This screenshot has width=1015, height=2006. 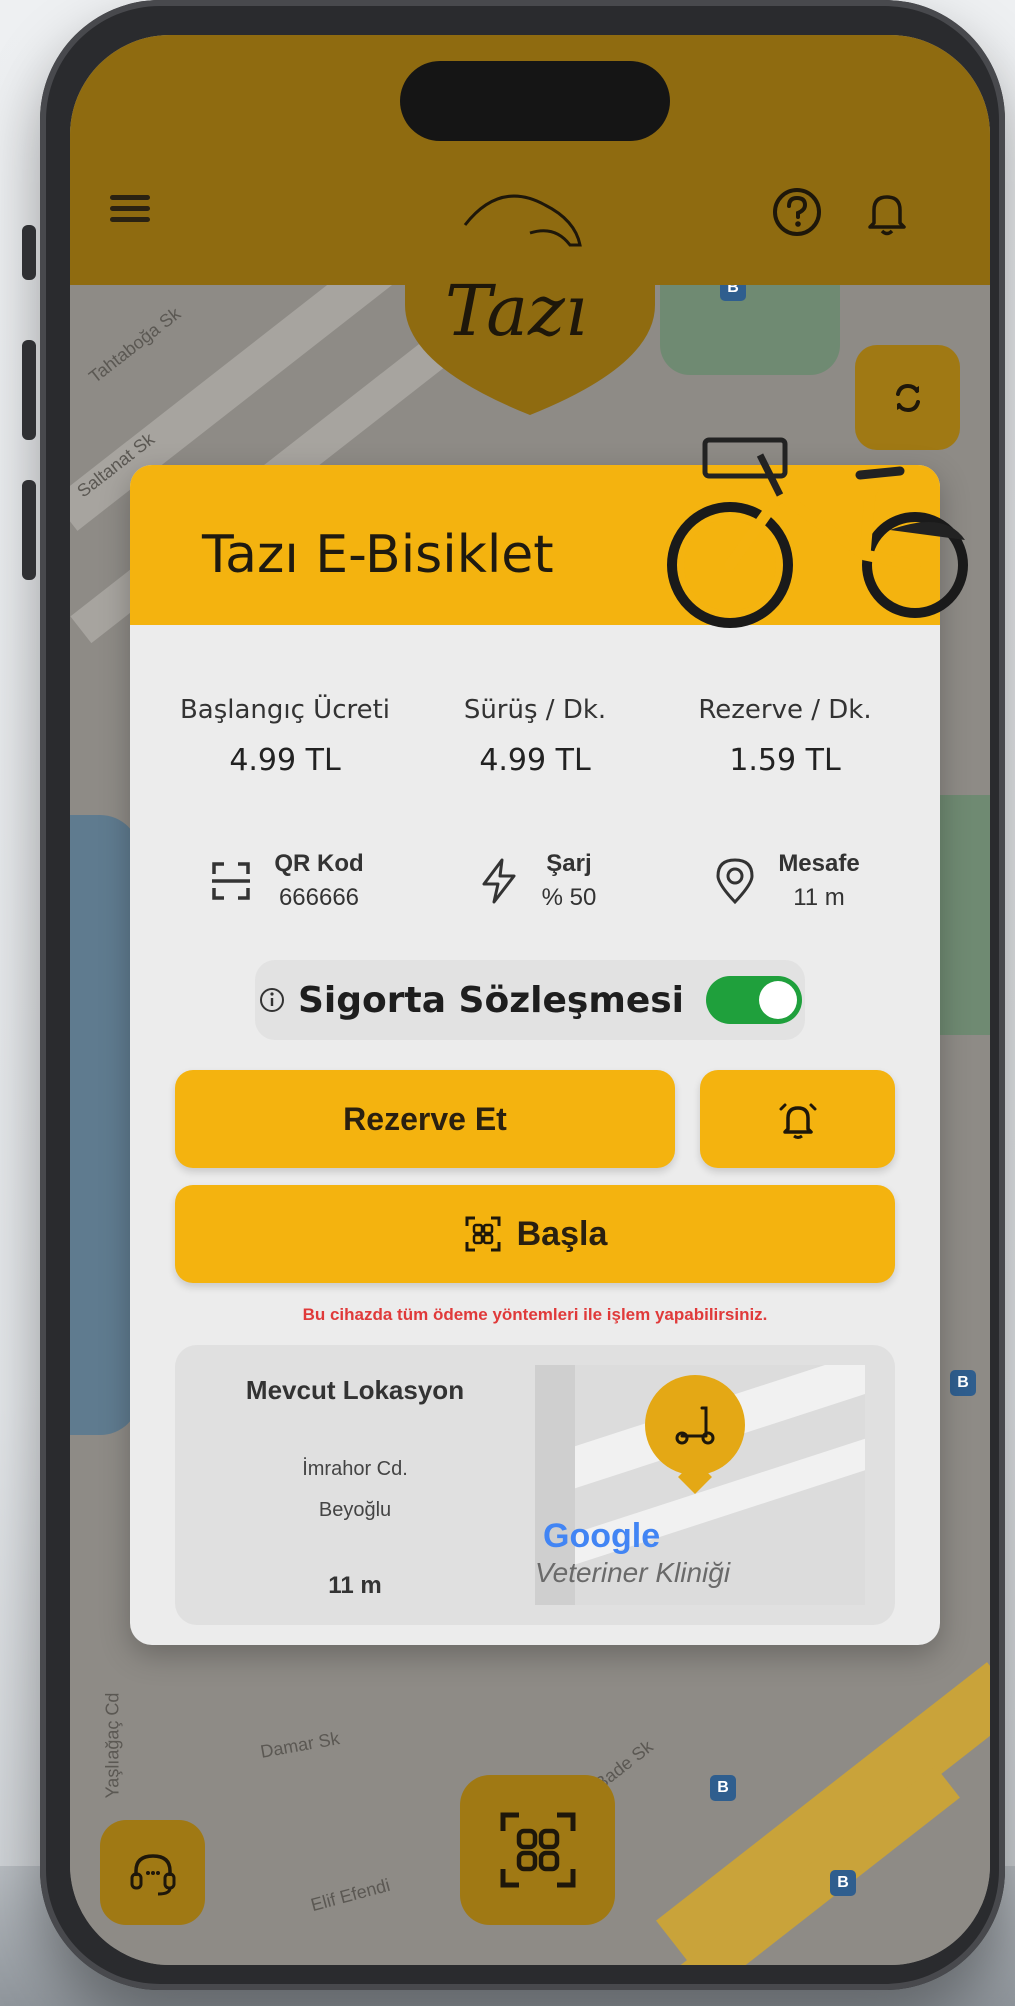 I want to click on price-label: Başlangıç Ücreti, so click(x=285, y=710).